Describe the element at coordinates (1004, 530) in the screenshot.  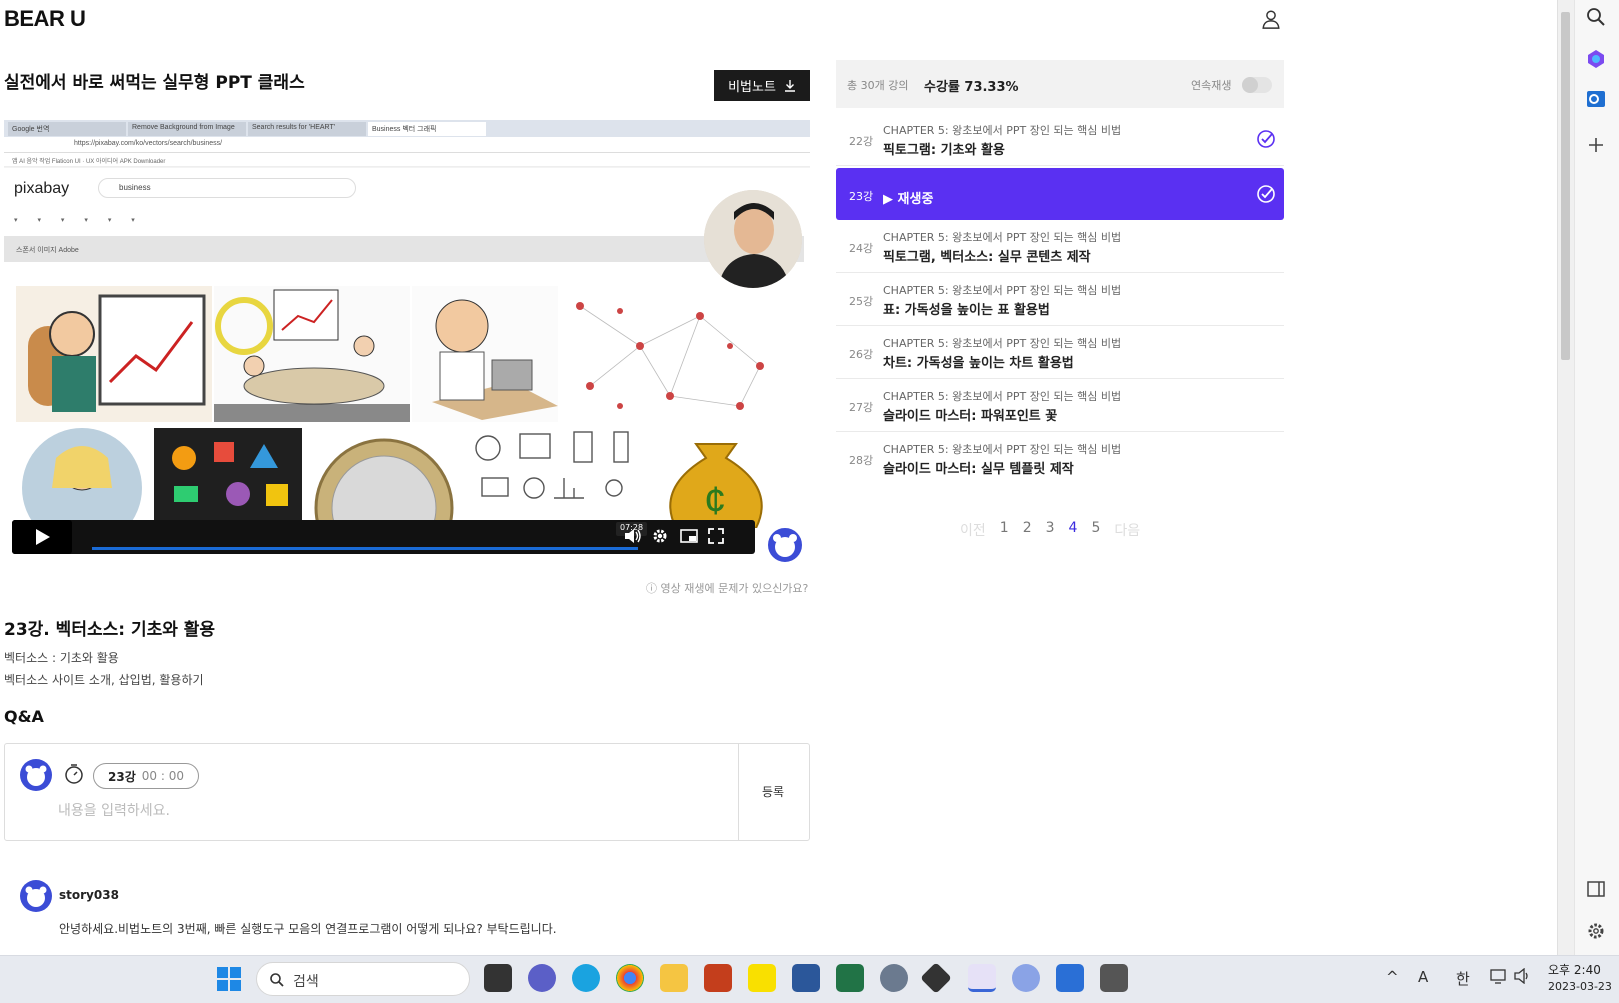
I see `pager-page-1: 1` at that location.